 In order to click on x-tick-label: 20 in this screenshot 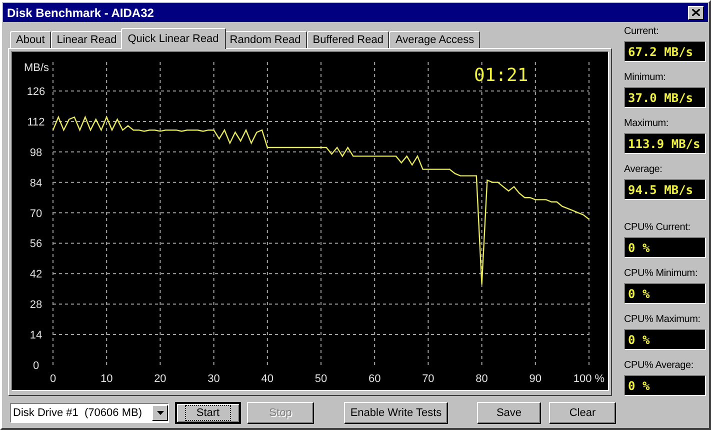, I will do `click(160, 378)`.